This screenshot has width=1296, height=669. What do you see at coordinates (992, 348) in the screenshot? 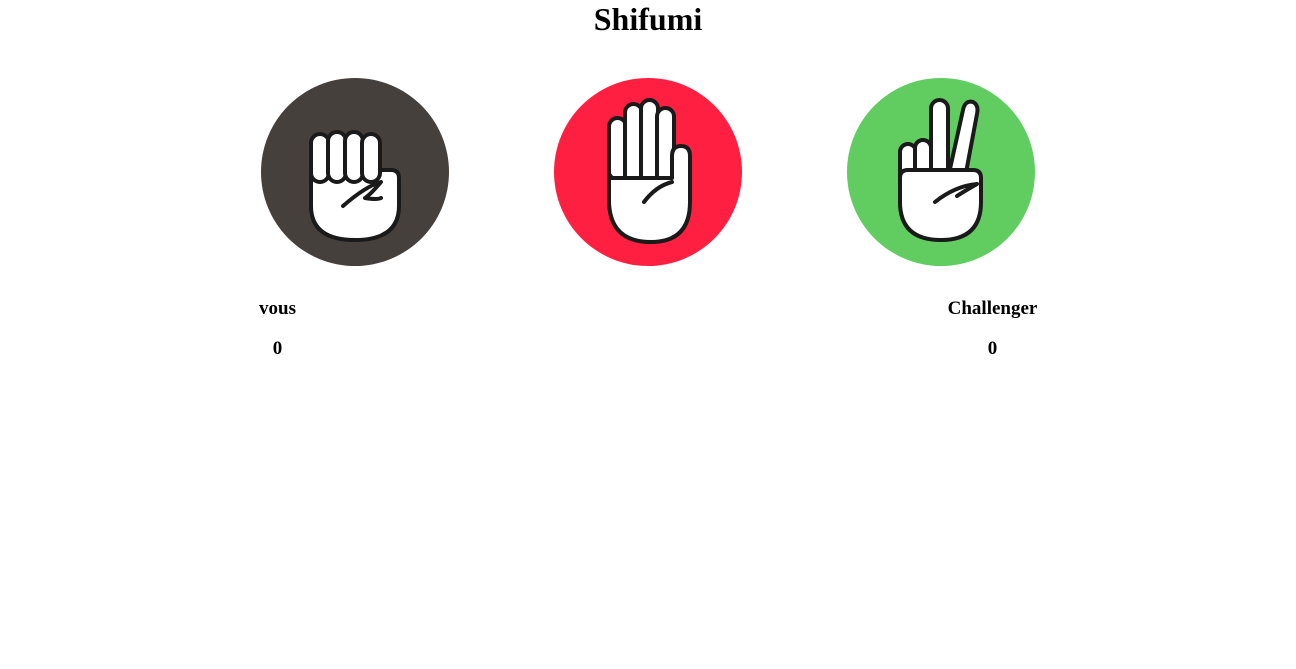
I see `player-score-challenger: 0` at bounding box center [992, 348].